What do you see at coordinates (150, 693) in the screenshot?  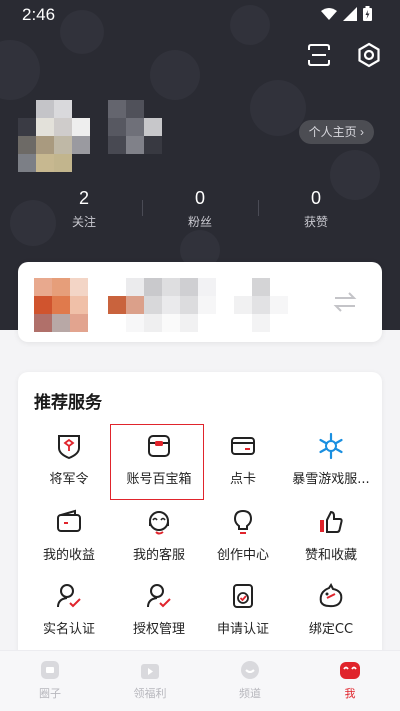 I see `nav-tab-label: 领福利` at bounding box center [150, 693].